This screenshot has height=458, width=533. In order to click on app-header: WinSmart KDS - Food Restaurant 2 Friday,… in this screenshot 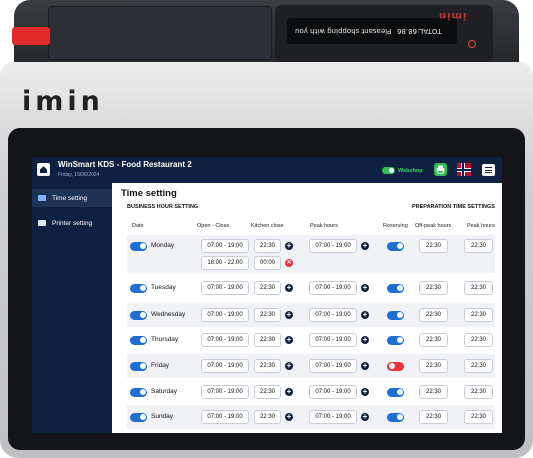, I will do `click(267, 170)`.